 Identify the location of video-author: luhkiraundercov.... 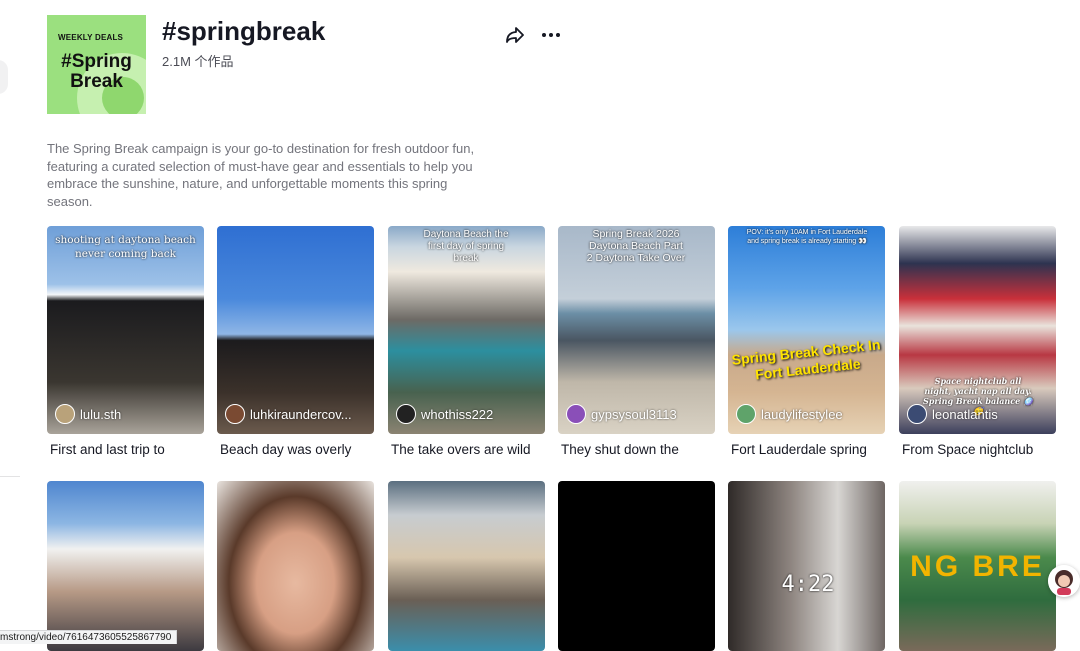
(288, 414).